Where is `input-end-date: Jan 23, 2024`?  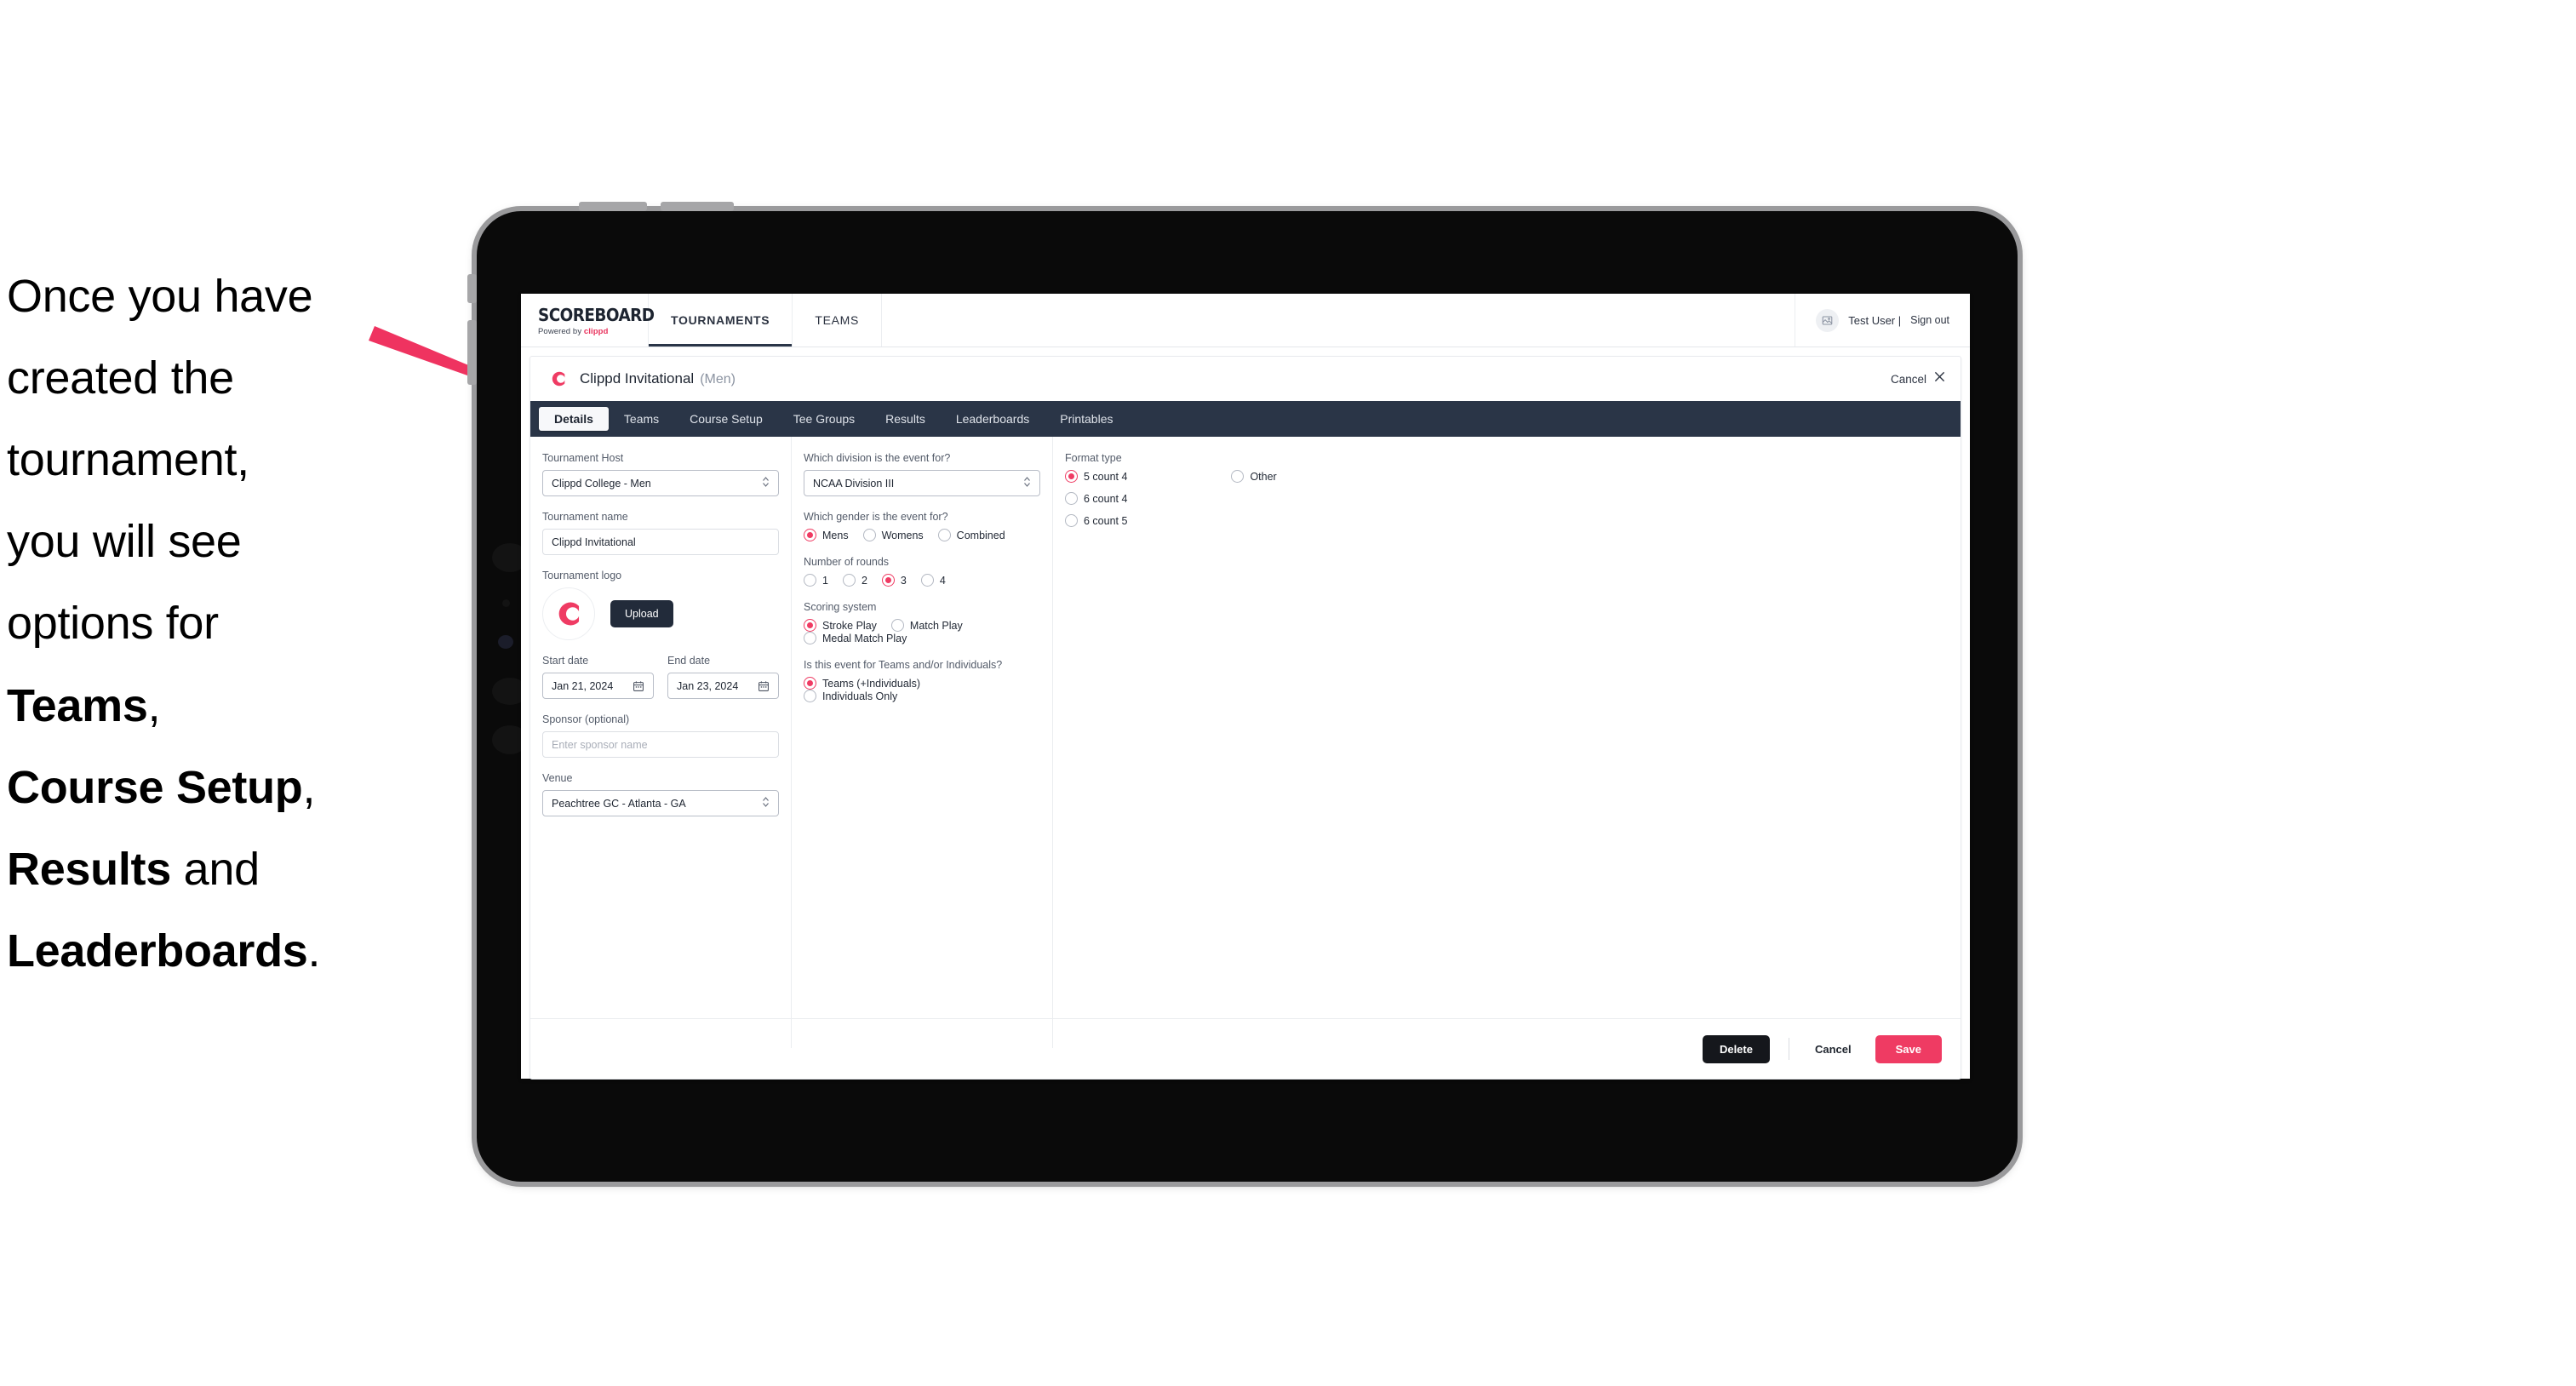 input-end-date: Jan 23, 2024 is located at coordinates (723, 686).